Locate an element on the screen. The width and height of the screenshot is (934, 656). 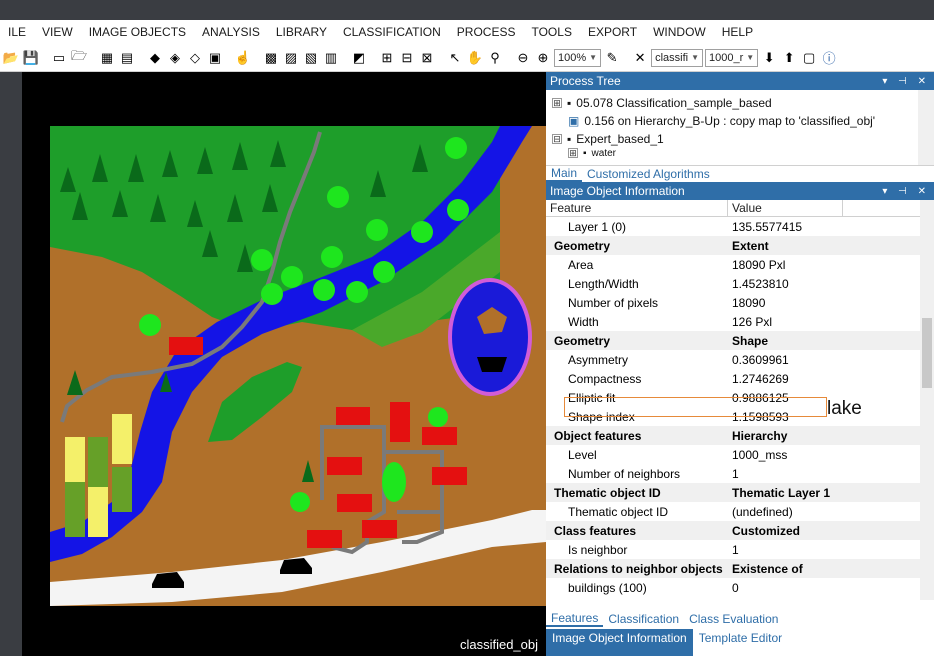
process-tree-title-bar: Process Tree ▾ ⊣ ✕ is located at coordinates (740, 81).